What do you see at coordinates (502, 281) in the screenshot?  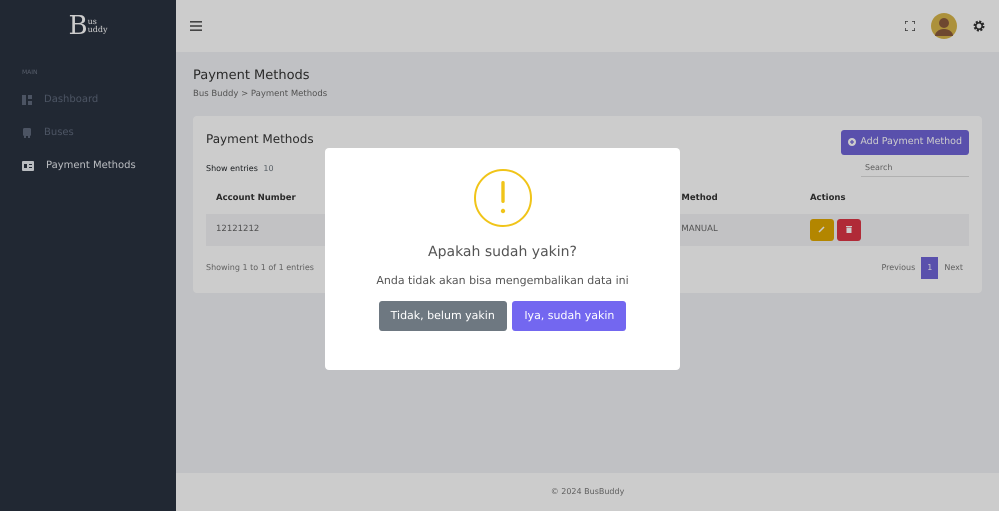 I see `dialog-message: Anda tidak akan bisa mengembalikan data ini` at bounding box center [502, 281].